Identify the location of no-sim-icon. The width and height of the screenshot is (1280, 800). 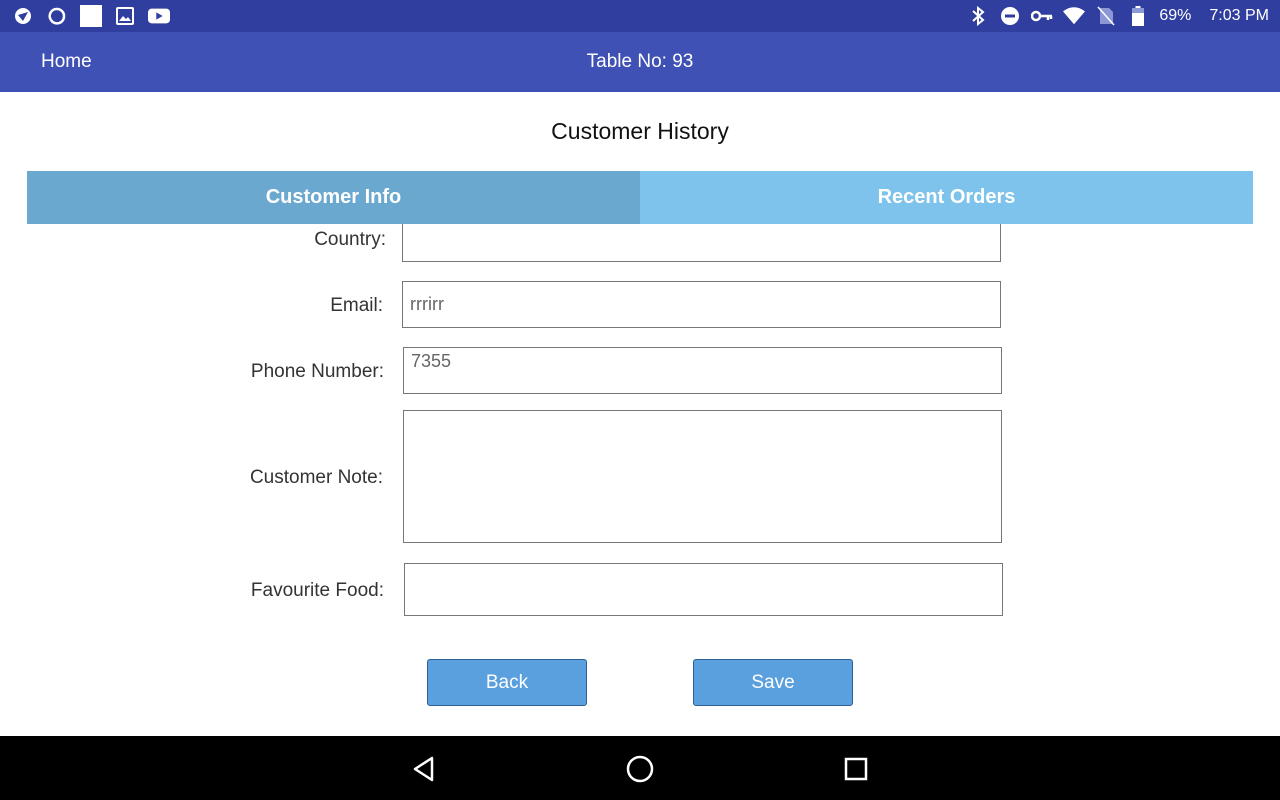
(1106, 16).